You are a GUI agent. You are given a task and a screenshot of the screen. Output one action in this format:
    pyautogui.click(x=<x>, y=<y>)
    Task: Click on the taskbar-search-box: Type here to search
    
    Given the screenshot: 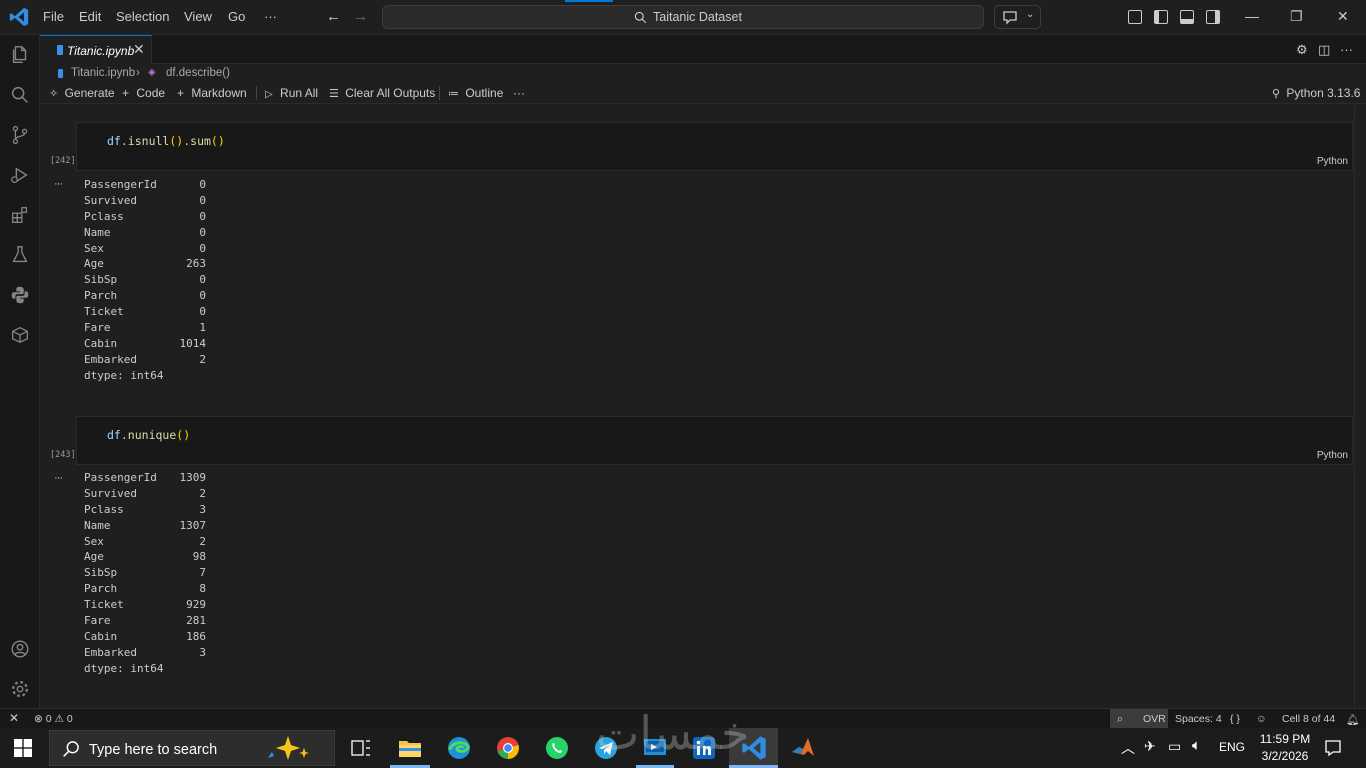 What is the action you would take?
    pyautogui.click(x=192, y=748)
    